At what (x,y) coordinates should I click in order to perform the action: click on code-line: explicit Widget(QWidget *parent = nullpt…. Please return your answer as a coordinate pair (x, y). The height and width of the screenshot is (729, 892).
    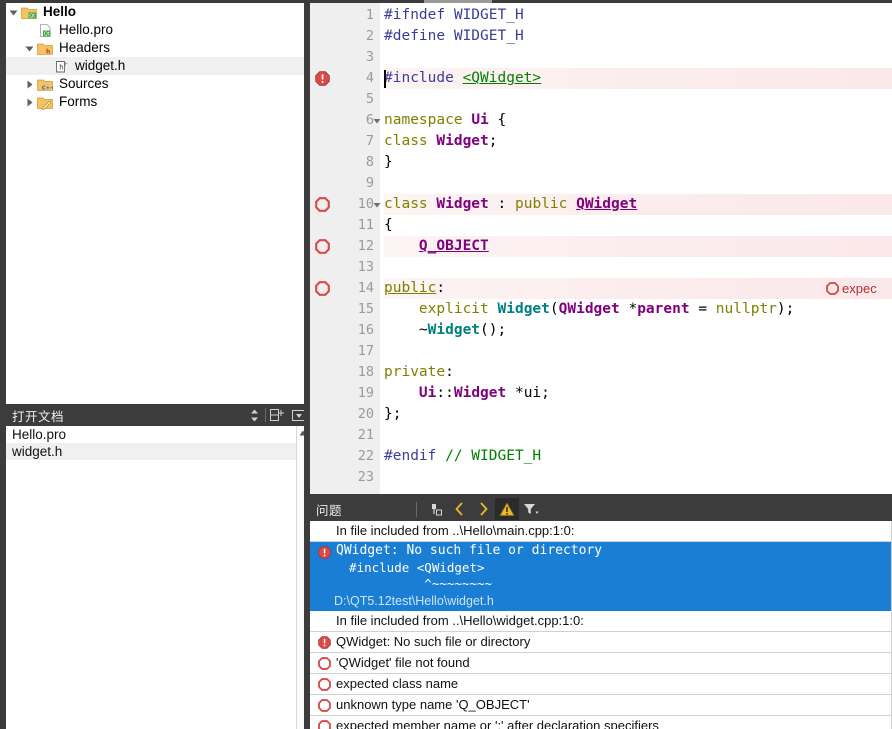
    Looking at the image, I should click on (638, 309).